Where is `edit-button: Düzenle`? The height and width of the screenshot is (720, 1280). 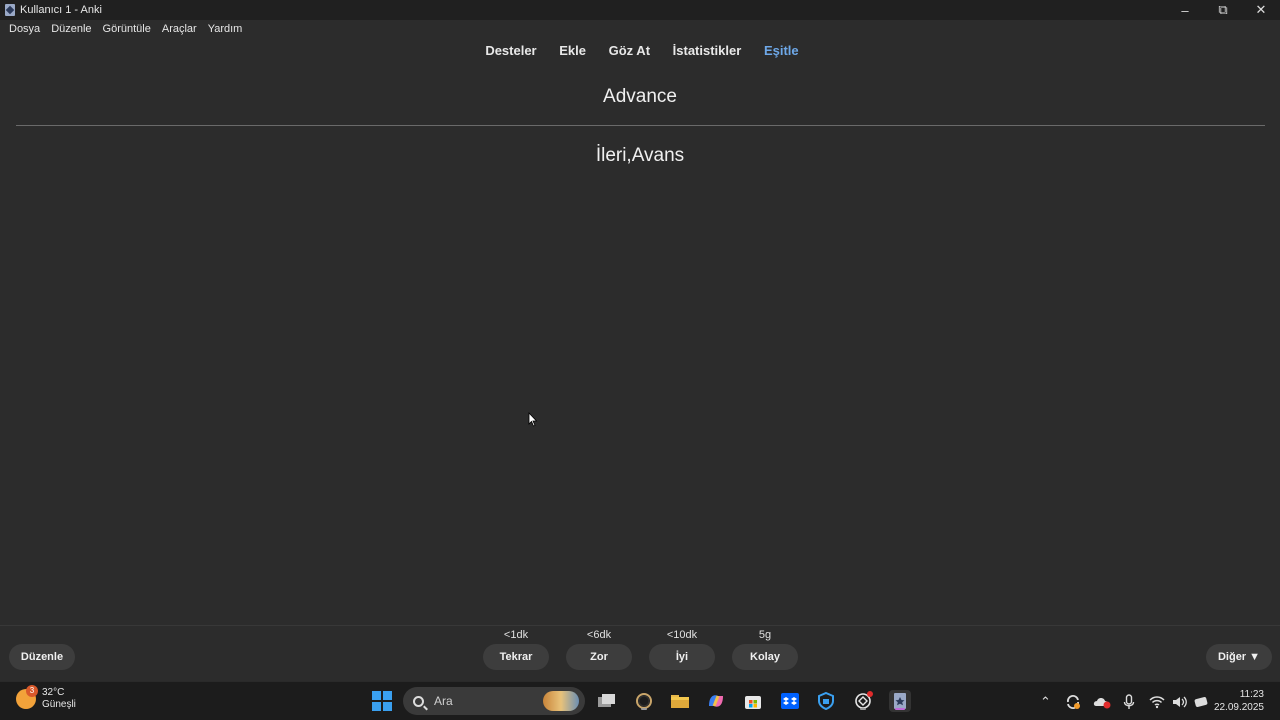 edit-button: Düzenle is located at coordinates (42, 657).